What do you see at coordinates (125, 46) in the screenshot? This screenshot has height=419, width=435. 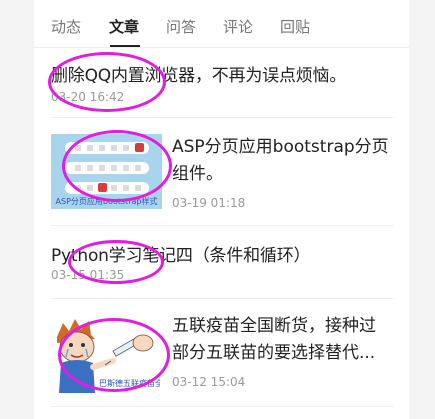 I see `active-tab-indicator` at bounding box center [125, 46].